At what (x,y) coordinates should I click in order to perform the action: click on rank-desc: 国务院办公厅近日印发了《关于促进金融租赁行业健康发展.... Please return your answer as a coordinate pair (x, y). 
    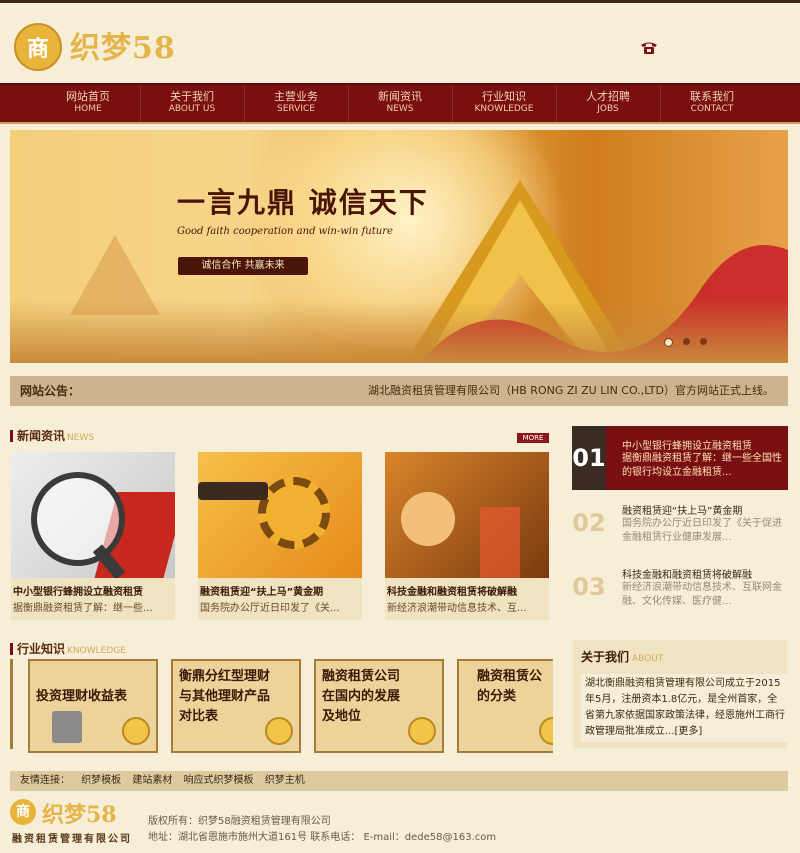
    Looking at the image, I should click on (702, 530).